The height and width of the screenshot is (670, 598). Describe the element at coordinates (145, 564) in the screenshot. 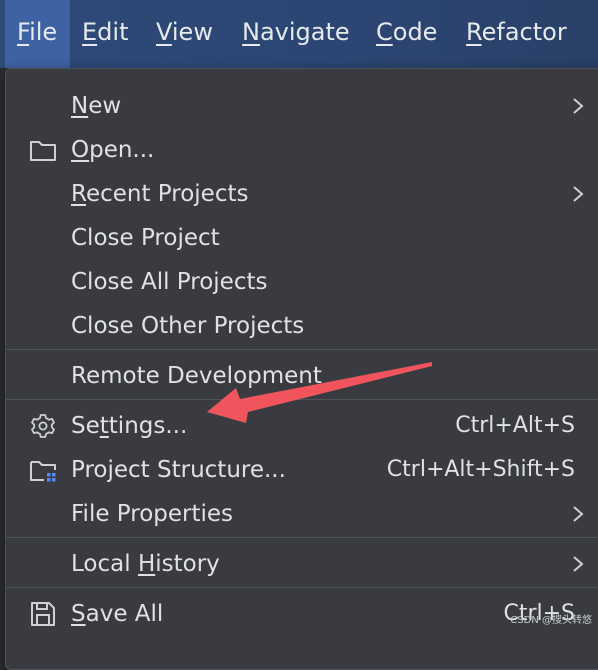

I see `menu-item-local-history-label: Local History` at that location.